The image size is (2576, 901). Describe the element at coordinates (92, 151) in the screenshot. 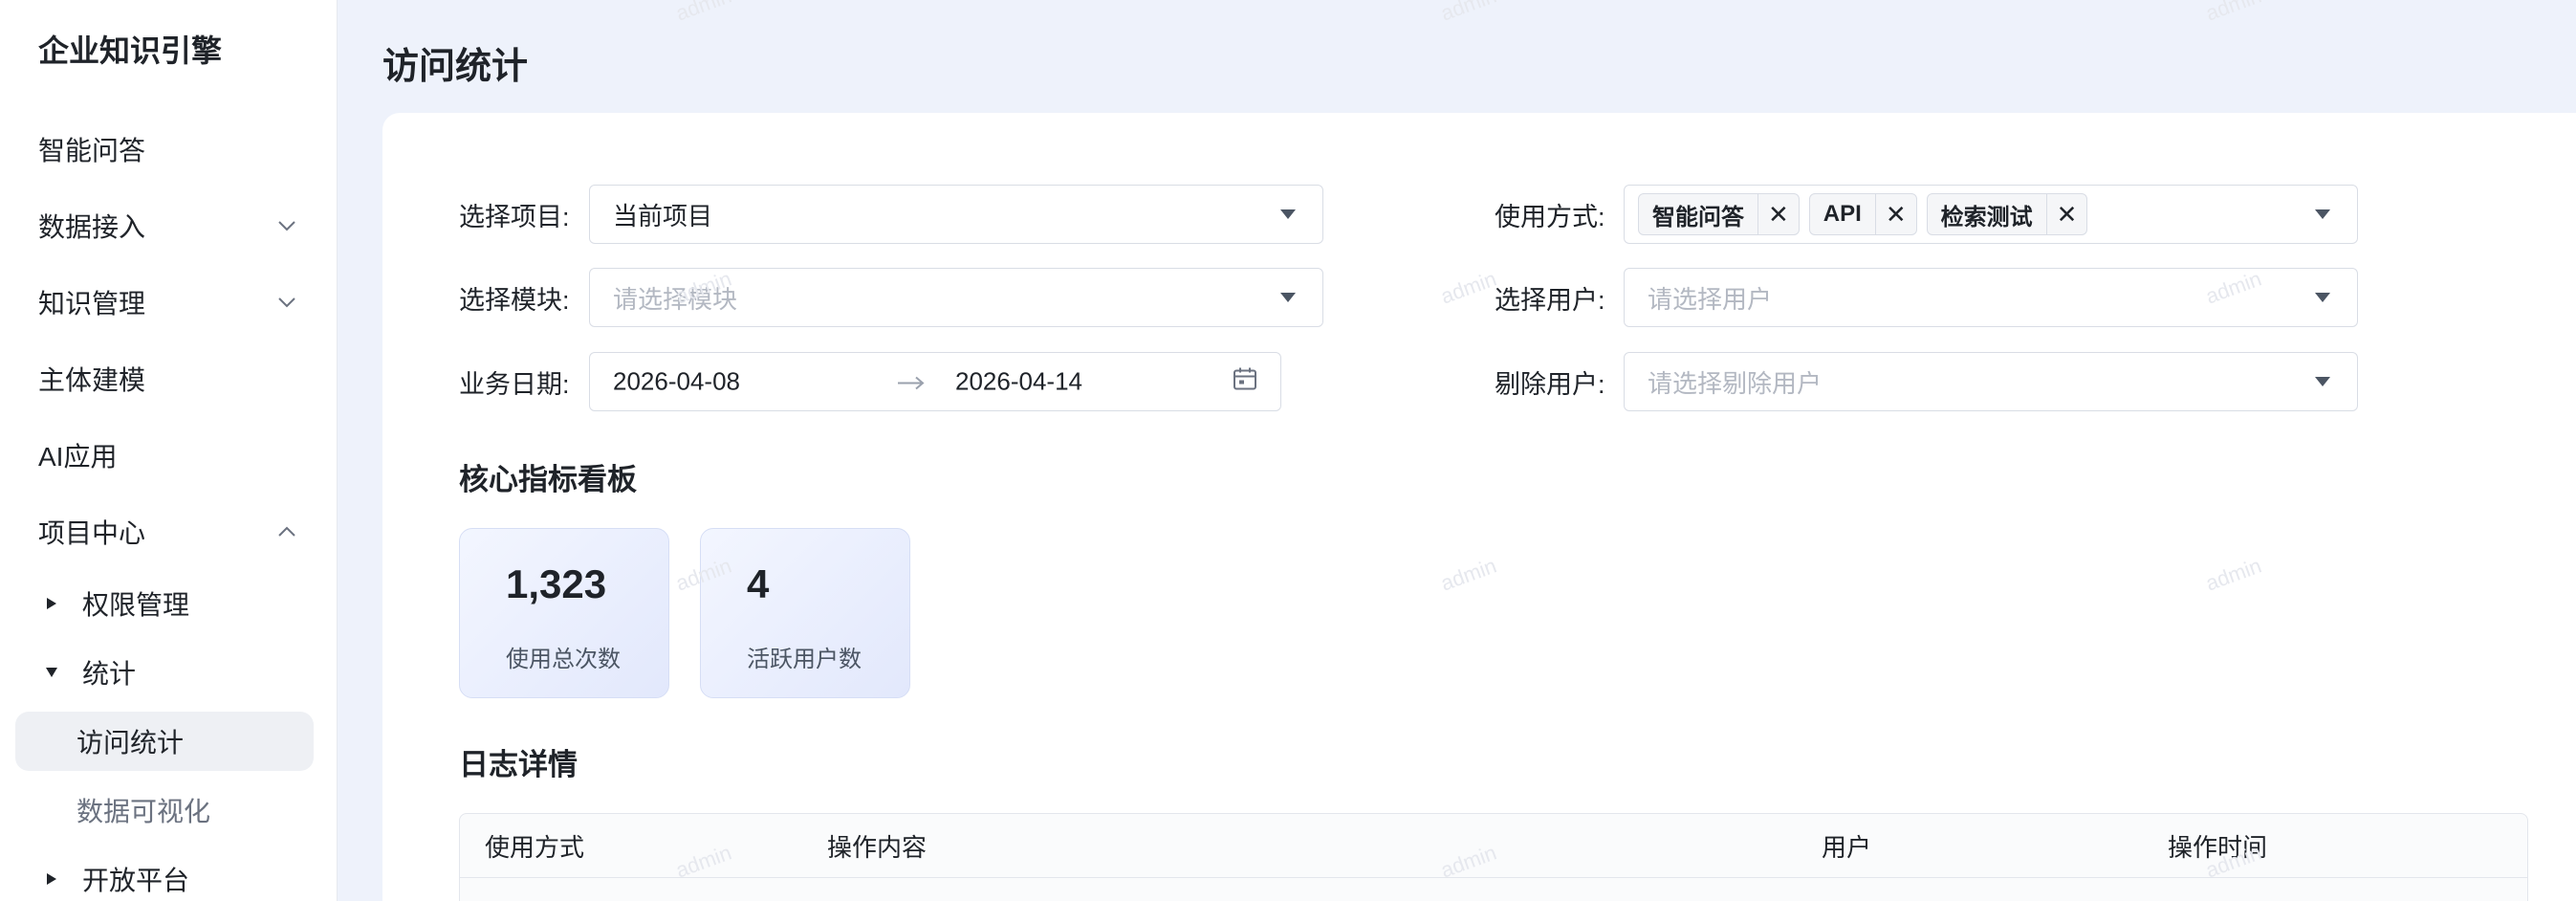

I see `sidebar-item-label: 智能问答` at that location.